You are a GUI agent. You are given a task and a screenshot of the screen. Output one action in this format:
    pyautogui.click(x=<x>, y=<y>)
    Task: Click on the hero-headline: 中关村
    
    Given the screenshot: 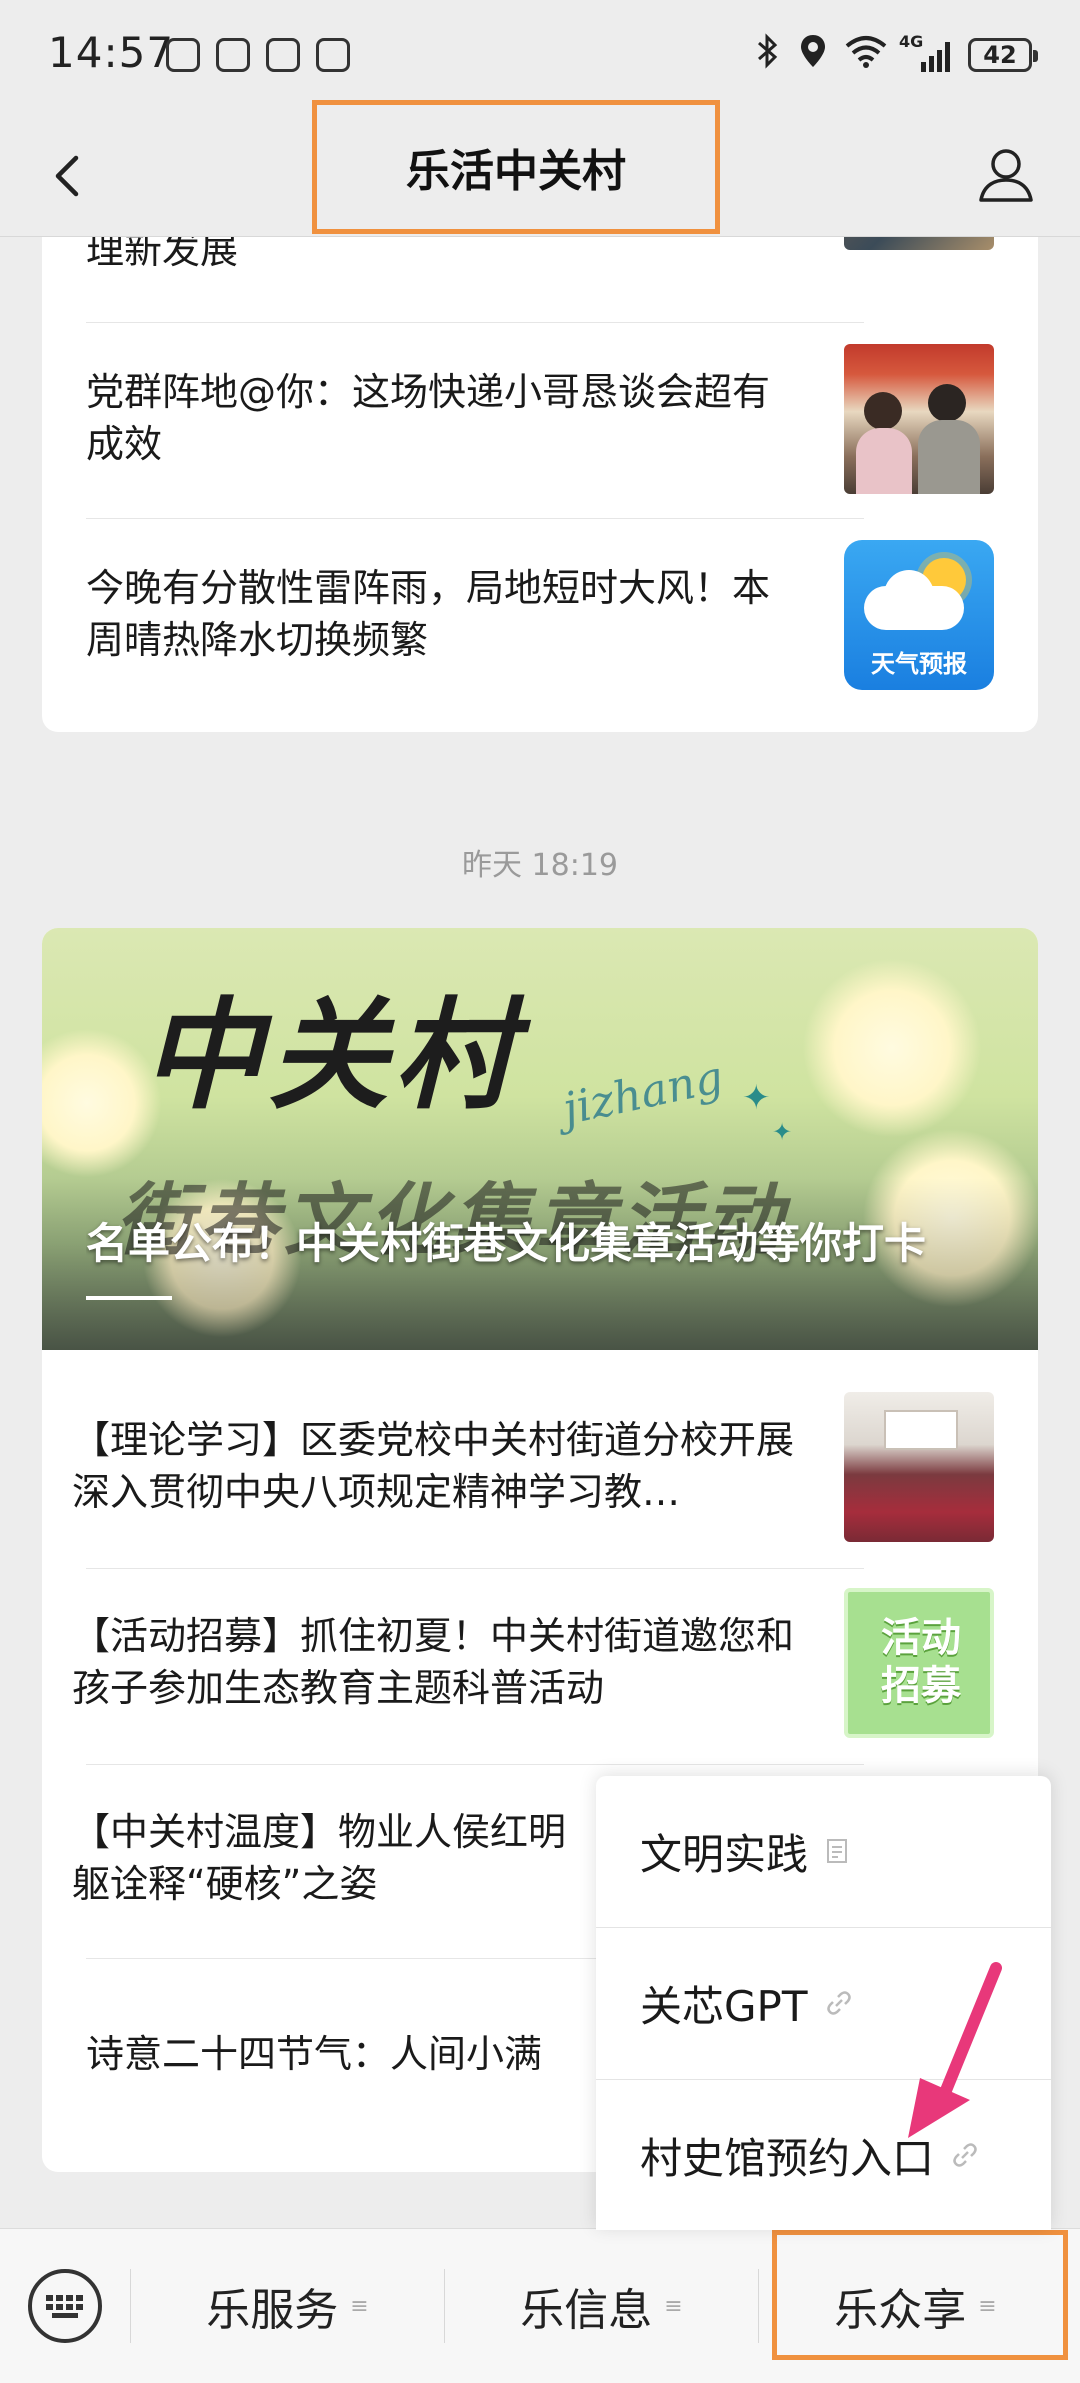 What is the action you would take?
    pyautogui.click(x=331, y=1056)
    